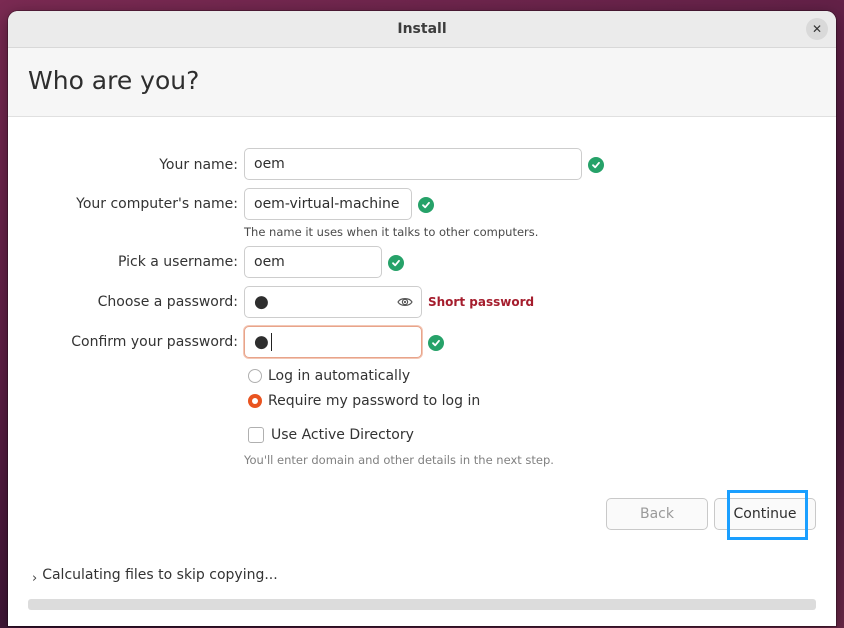  What do you see at coordinates (333, 302) in the screenshot?
I see `password-input: ●` at bounding box center [333, 302].